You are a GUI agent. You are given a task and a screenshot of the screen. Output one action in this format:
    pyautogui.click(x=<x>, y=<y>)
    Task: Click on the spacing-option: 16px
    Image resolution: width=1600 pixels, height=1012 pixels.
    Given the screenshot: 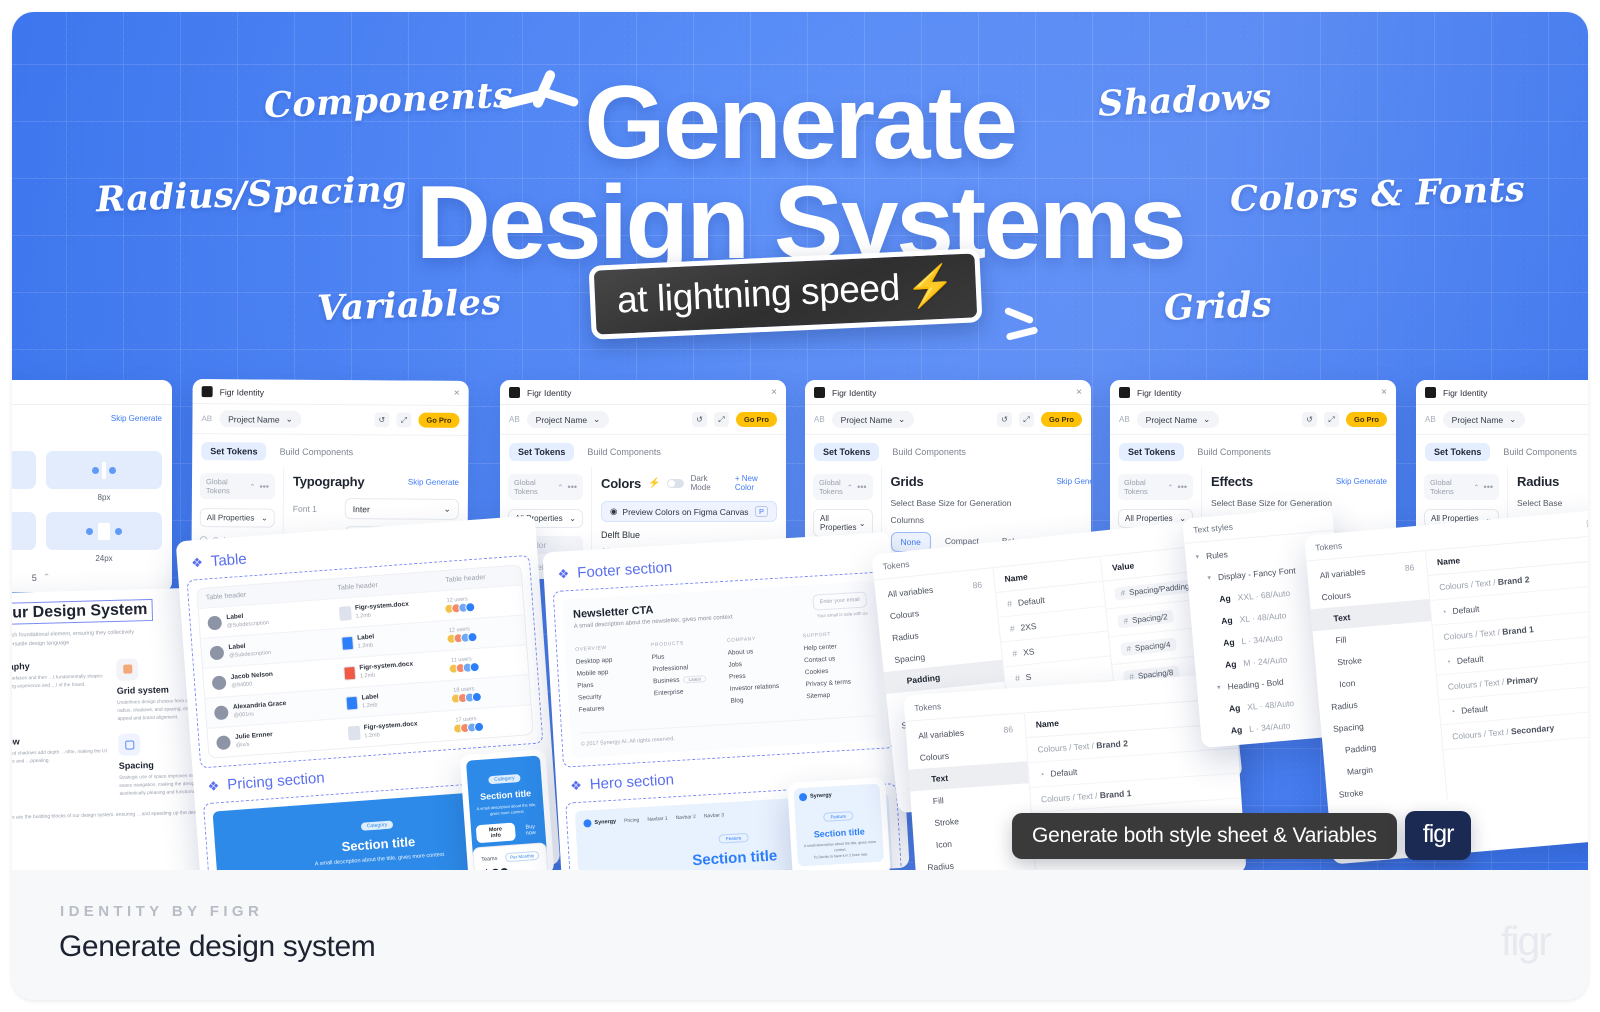 What is the action you would take?
    pyautogui.click(x=24, y=537)
    